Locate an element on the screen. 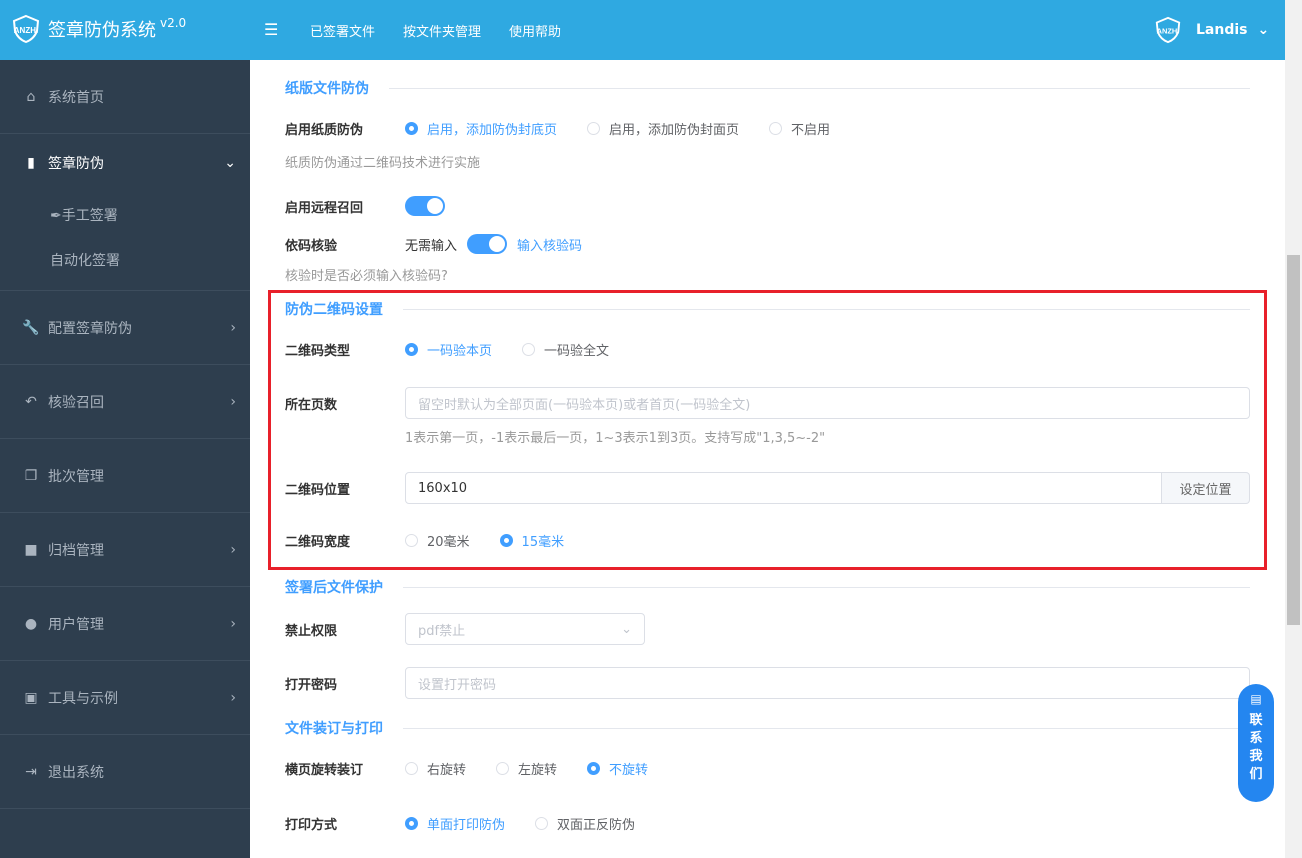 This screenshot has height=858, width=1302. paper-enable-label: 启用纸质防伪 is located at coordinates (324, 130).